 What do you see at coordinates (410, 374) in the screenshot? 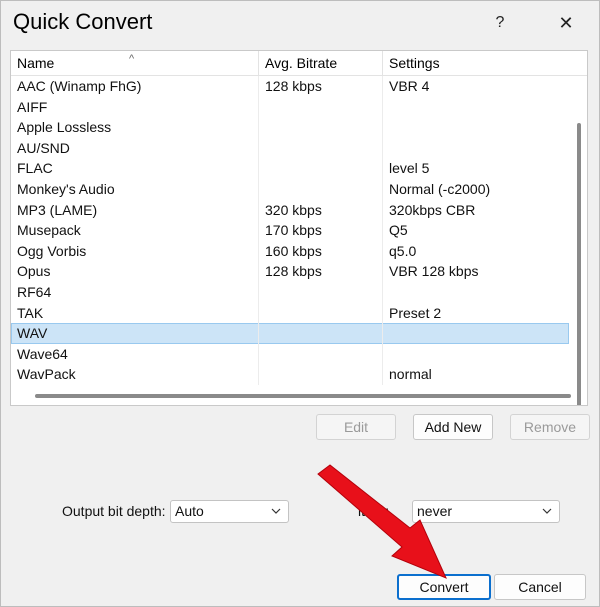
I see `cell-settings: normal` at bounding box center [410, 374].